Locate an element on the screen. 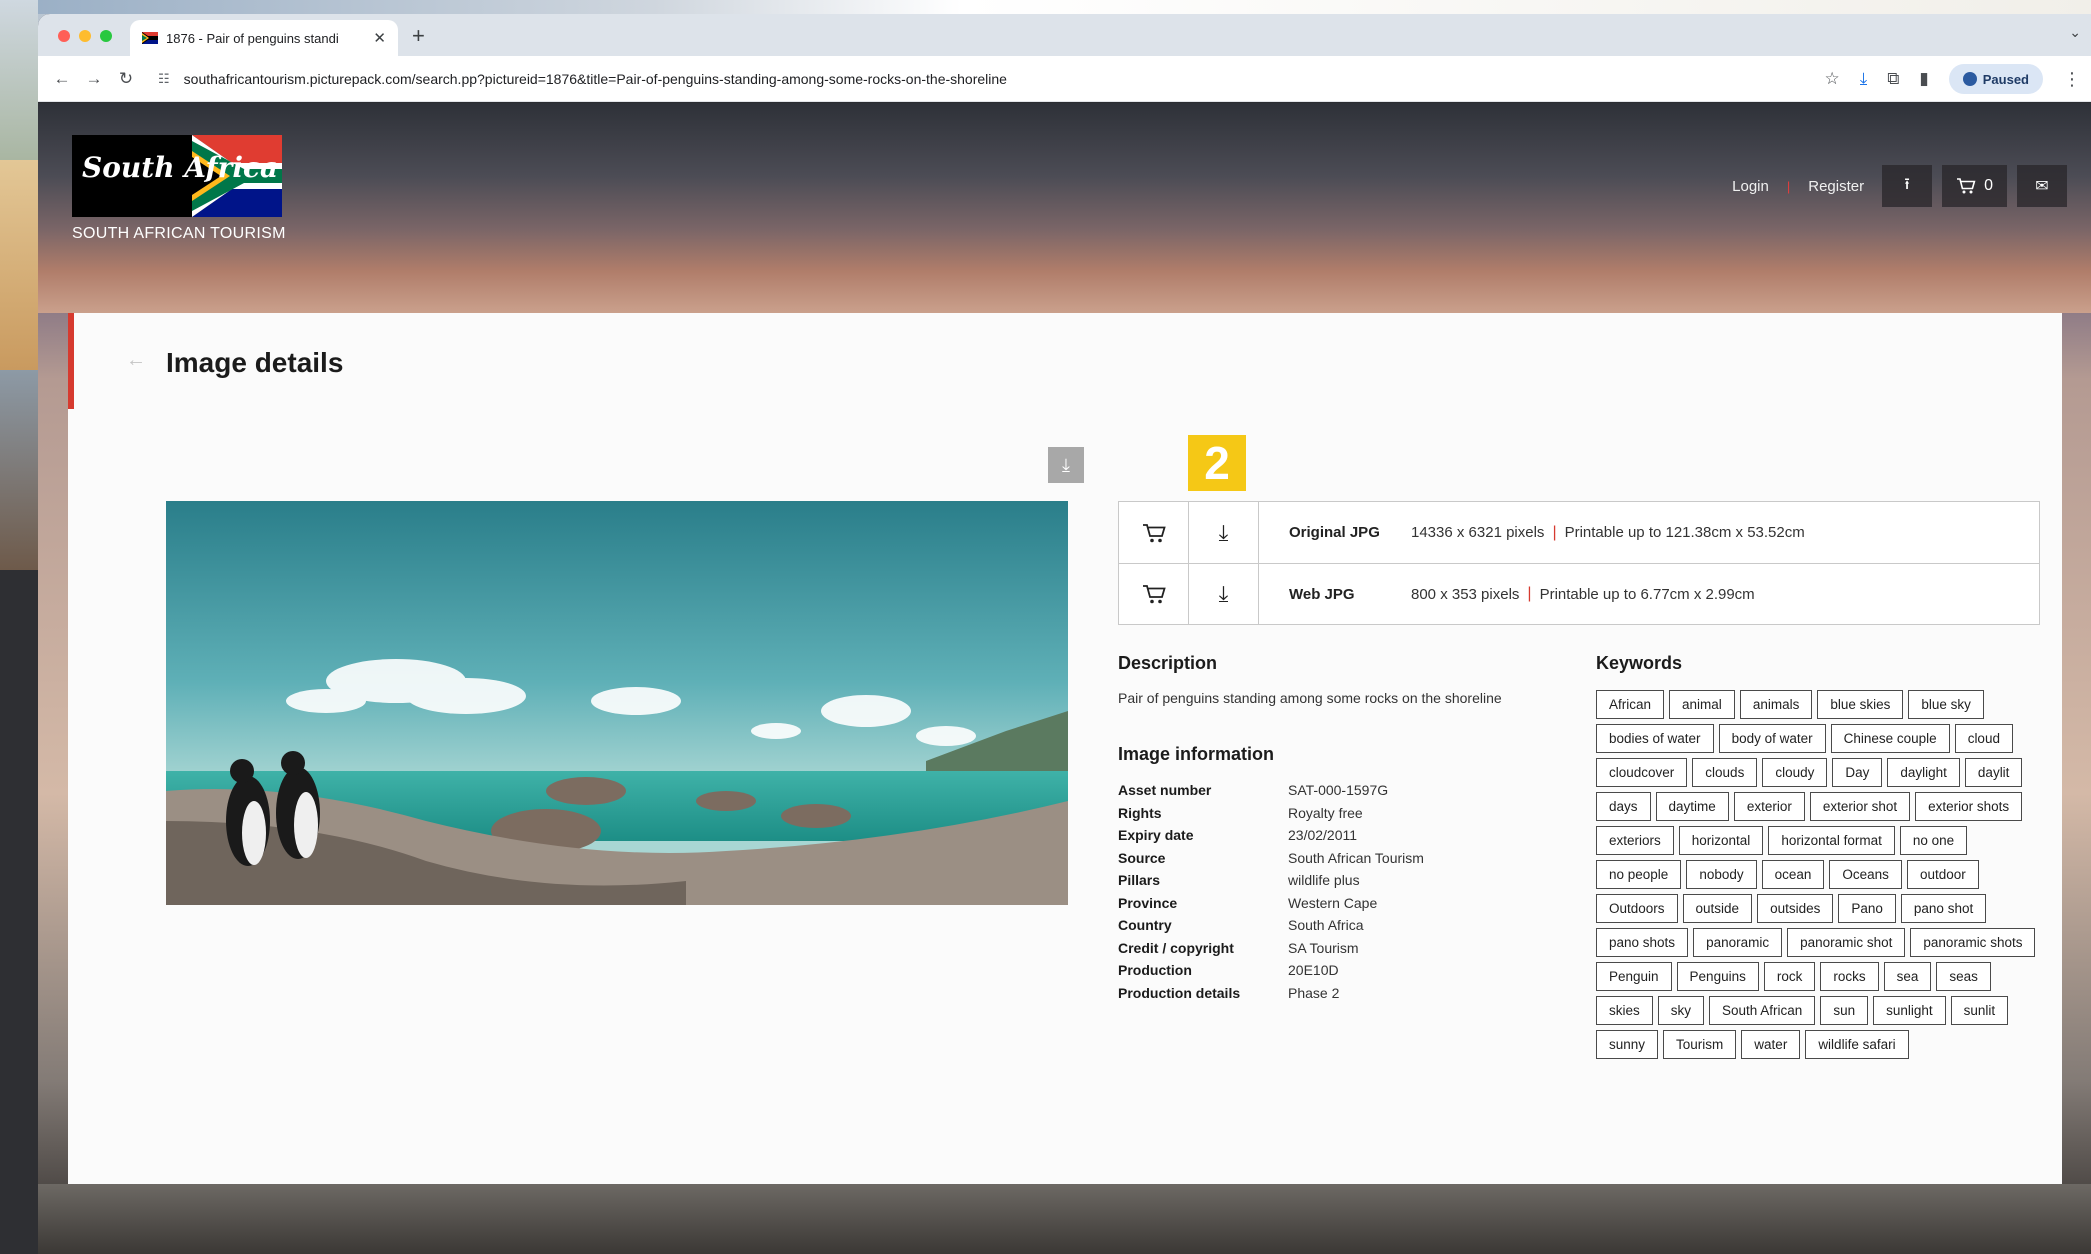  keyword-tag: horizontal is located at coordinates (1721, 840).